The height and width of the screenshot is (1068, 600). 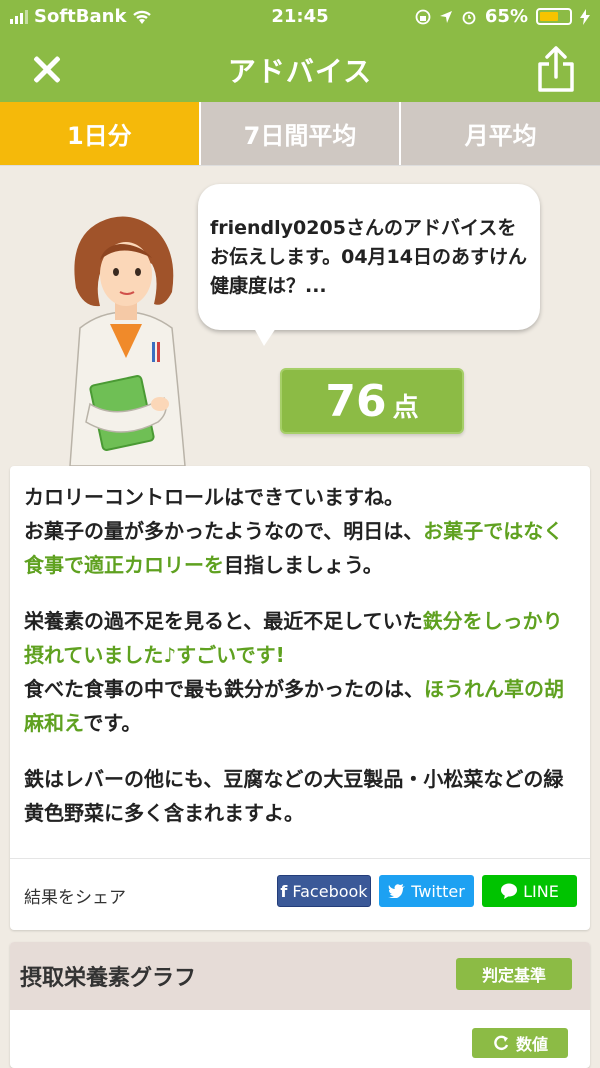 I want to click on score-unit: 点, so click(x=405, y=408).